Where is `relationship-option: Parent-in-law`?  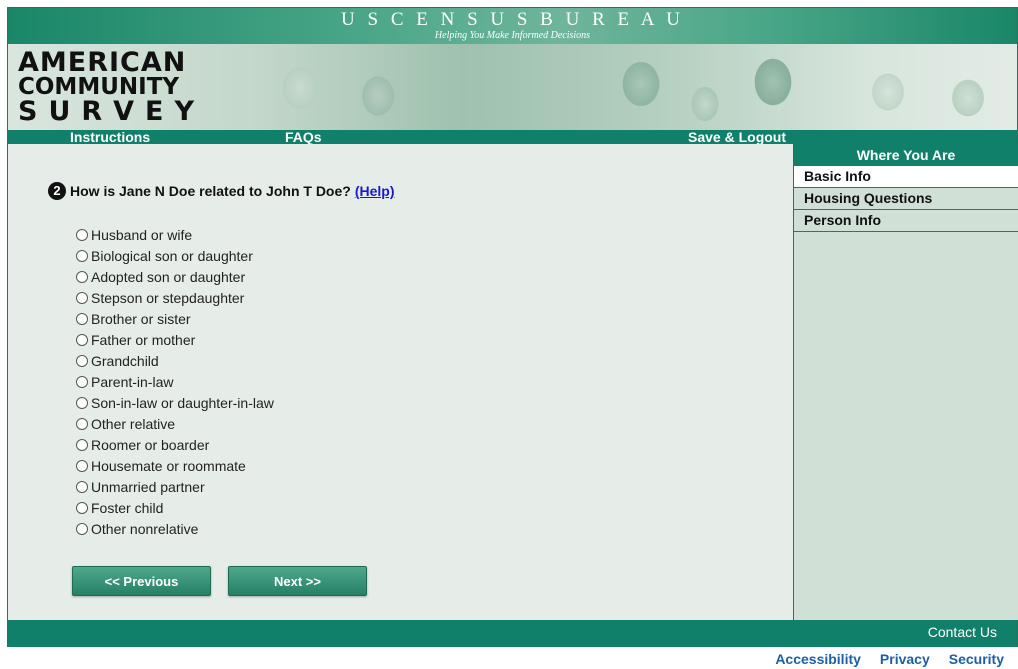
relationship-option: Parent-in-law is located at coordinates (175, 381).